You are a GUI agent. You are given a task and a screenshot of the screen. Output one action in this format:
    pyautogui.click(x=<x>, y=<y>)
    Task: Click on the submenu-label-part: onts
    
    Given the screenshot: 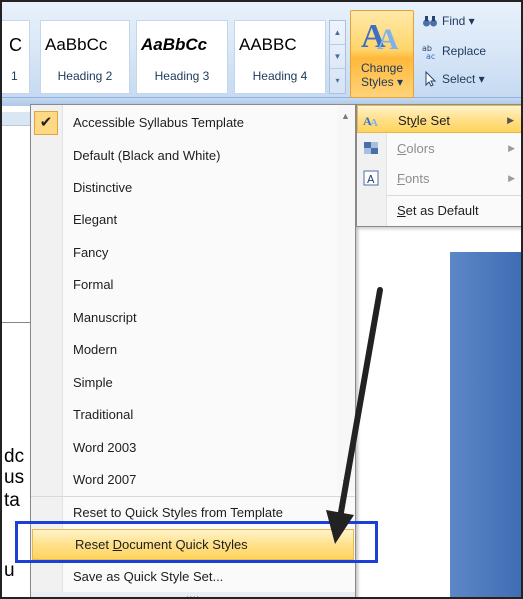 What is the action you would take?
    pyautogui.click(x=417, y=178)
    